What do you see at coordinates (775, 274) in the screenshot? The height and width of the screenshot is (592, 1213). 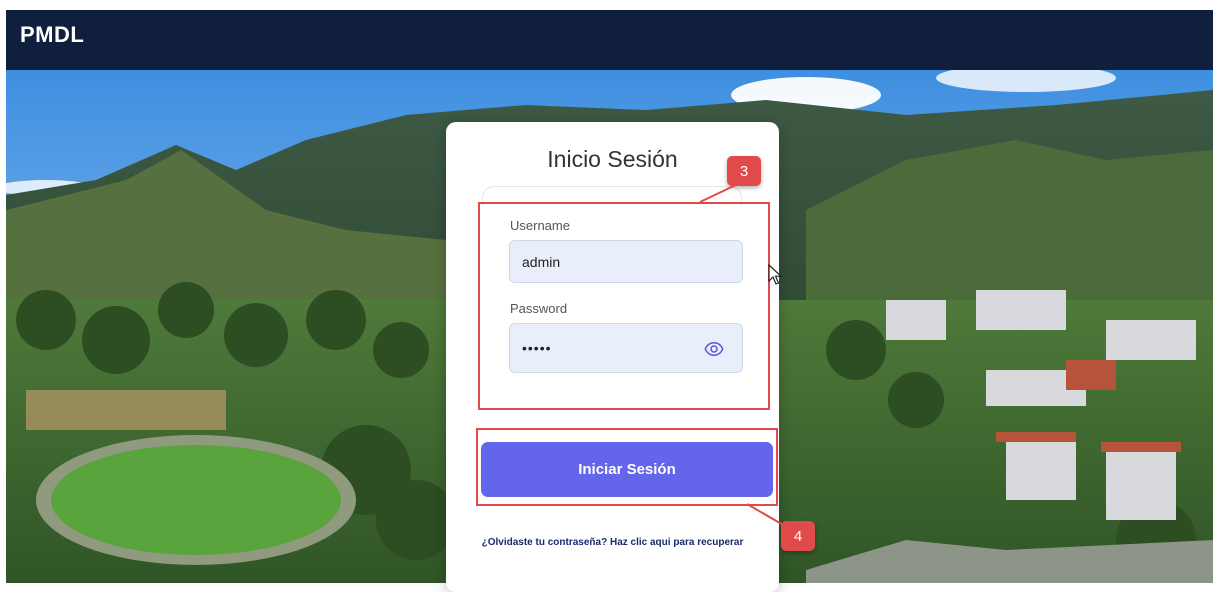 I see `mouse-pointer-icon` at bounding box center [775, 274].